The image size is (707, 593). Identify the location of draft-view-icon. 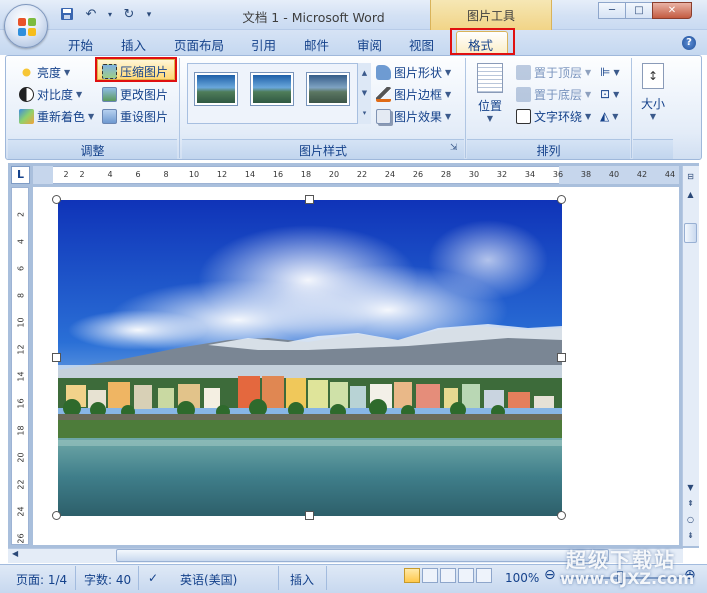
(484, 575).